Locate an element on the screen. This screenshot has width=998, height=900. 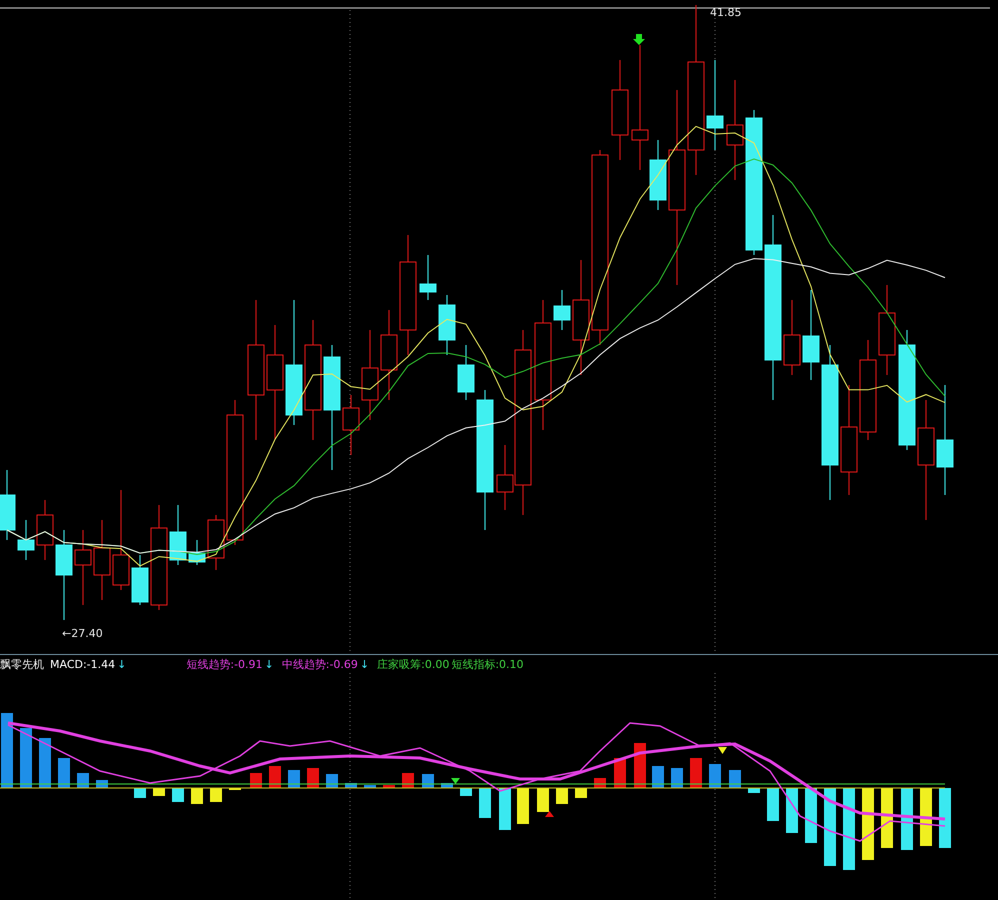
indicator-value: MACD:-1.44 is located at coordinates (83, 664).